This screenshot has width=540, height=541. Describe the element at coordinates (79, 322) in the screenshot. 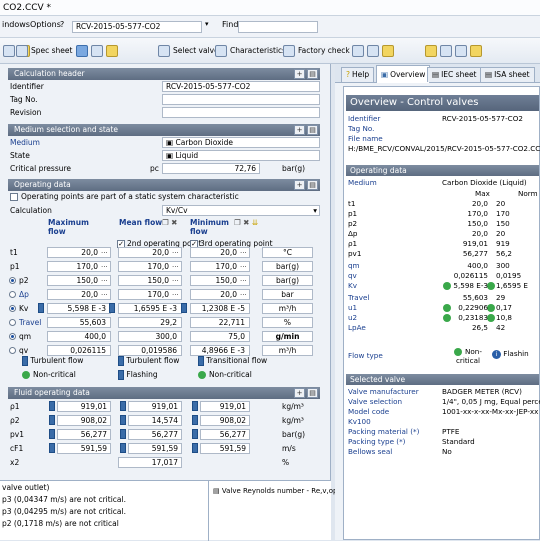

I see `op-max-field: 55,603` at that location.